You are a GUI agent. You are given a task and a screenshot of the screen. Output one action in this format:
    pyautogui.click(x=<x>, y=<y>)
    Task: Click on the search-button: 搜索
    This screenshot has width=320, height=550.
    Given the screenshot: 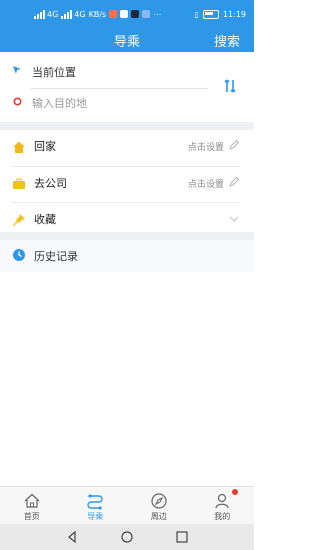 What is the action you would take?
    pyautogui.click(x=227, y=40)
    